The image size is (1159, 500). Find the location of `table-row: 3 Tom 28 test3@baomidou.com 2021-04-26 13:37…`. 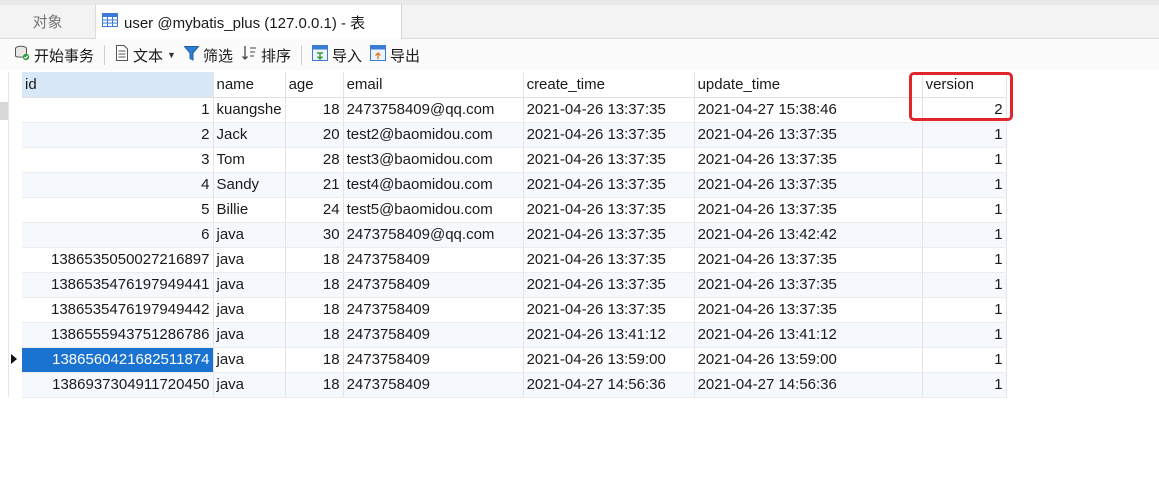

table-row: 3 Tom 28 test3@baomidou.com 2021-04-26 13:37… is located at coordinates (514, 160).